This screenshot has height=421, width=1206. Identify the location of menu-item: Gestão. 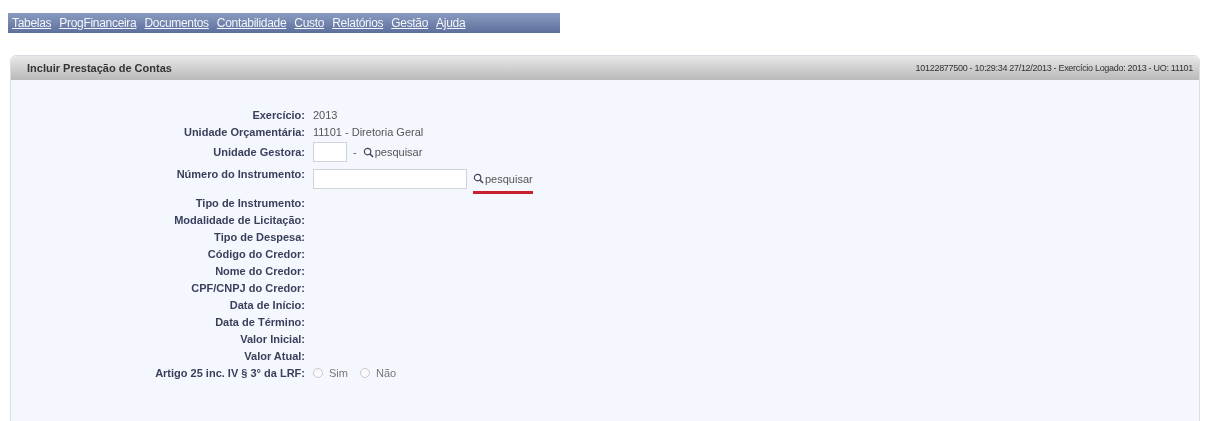
(410, 23).